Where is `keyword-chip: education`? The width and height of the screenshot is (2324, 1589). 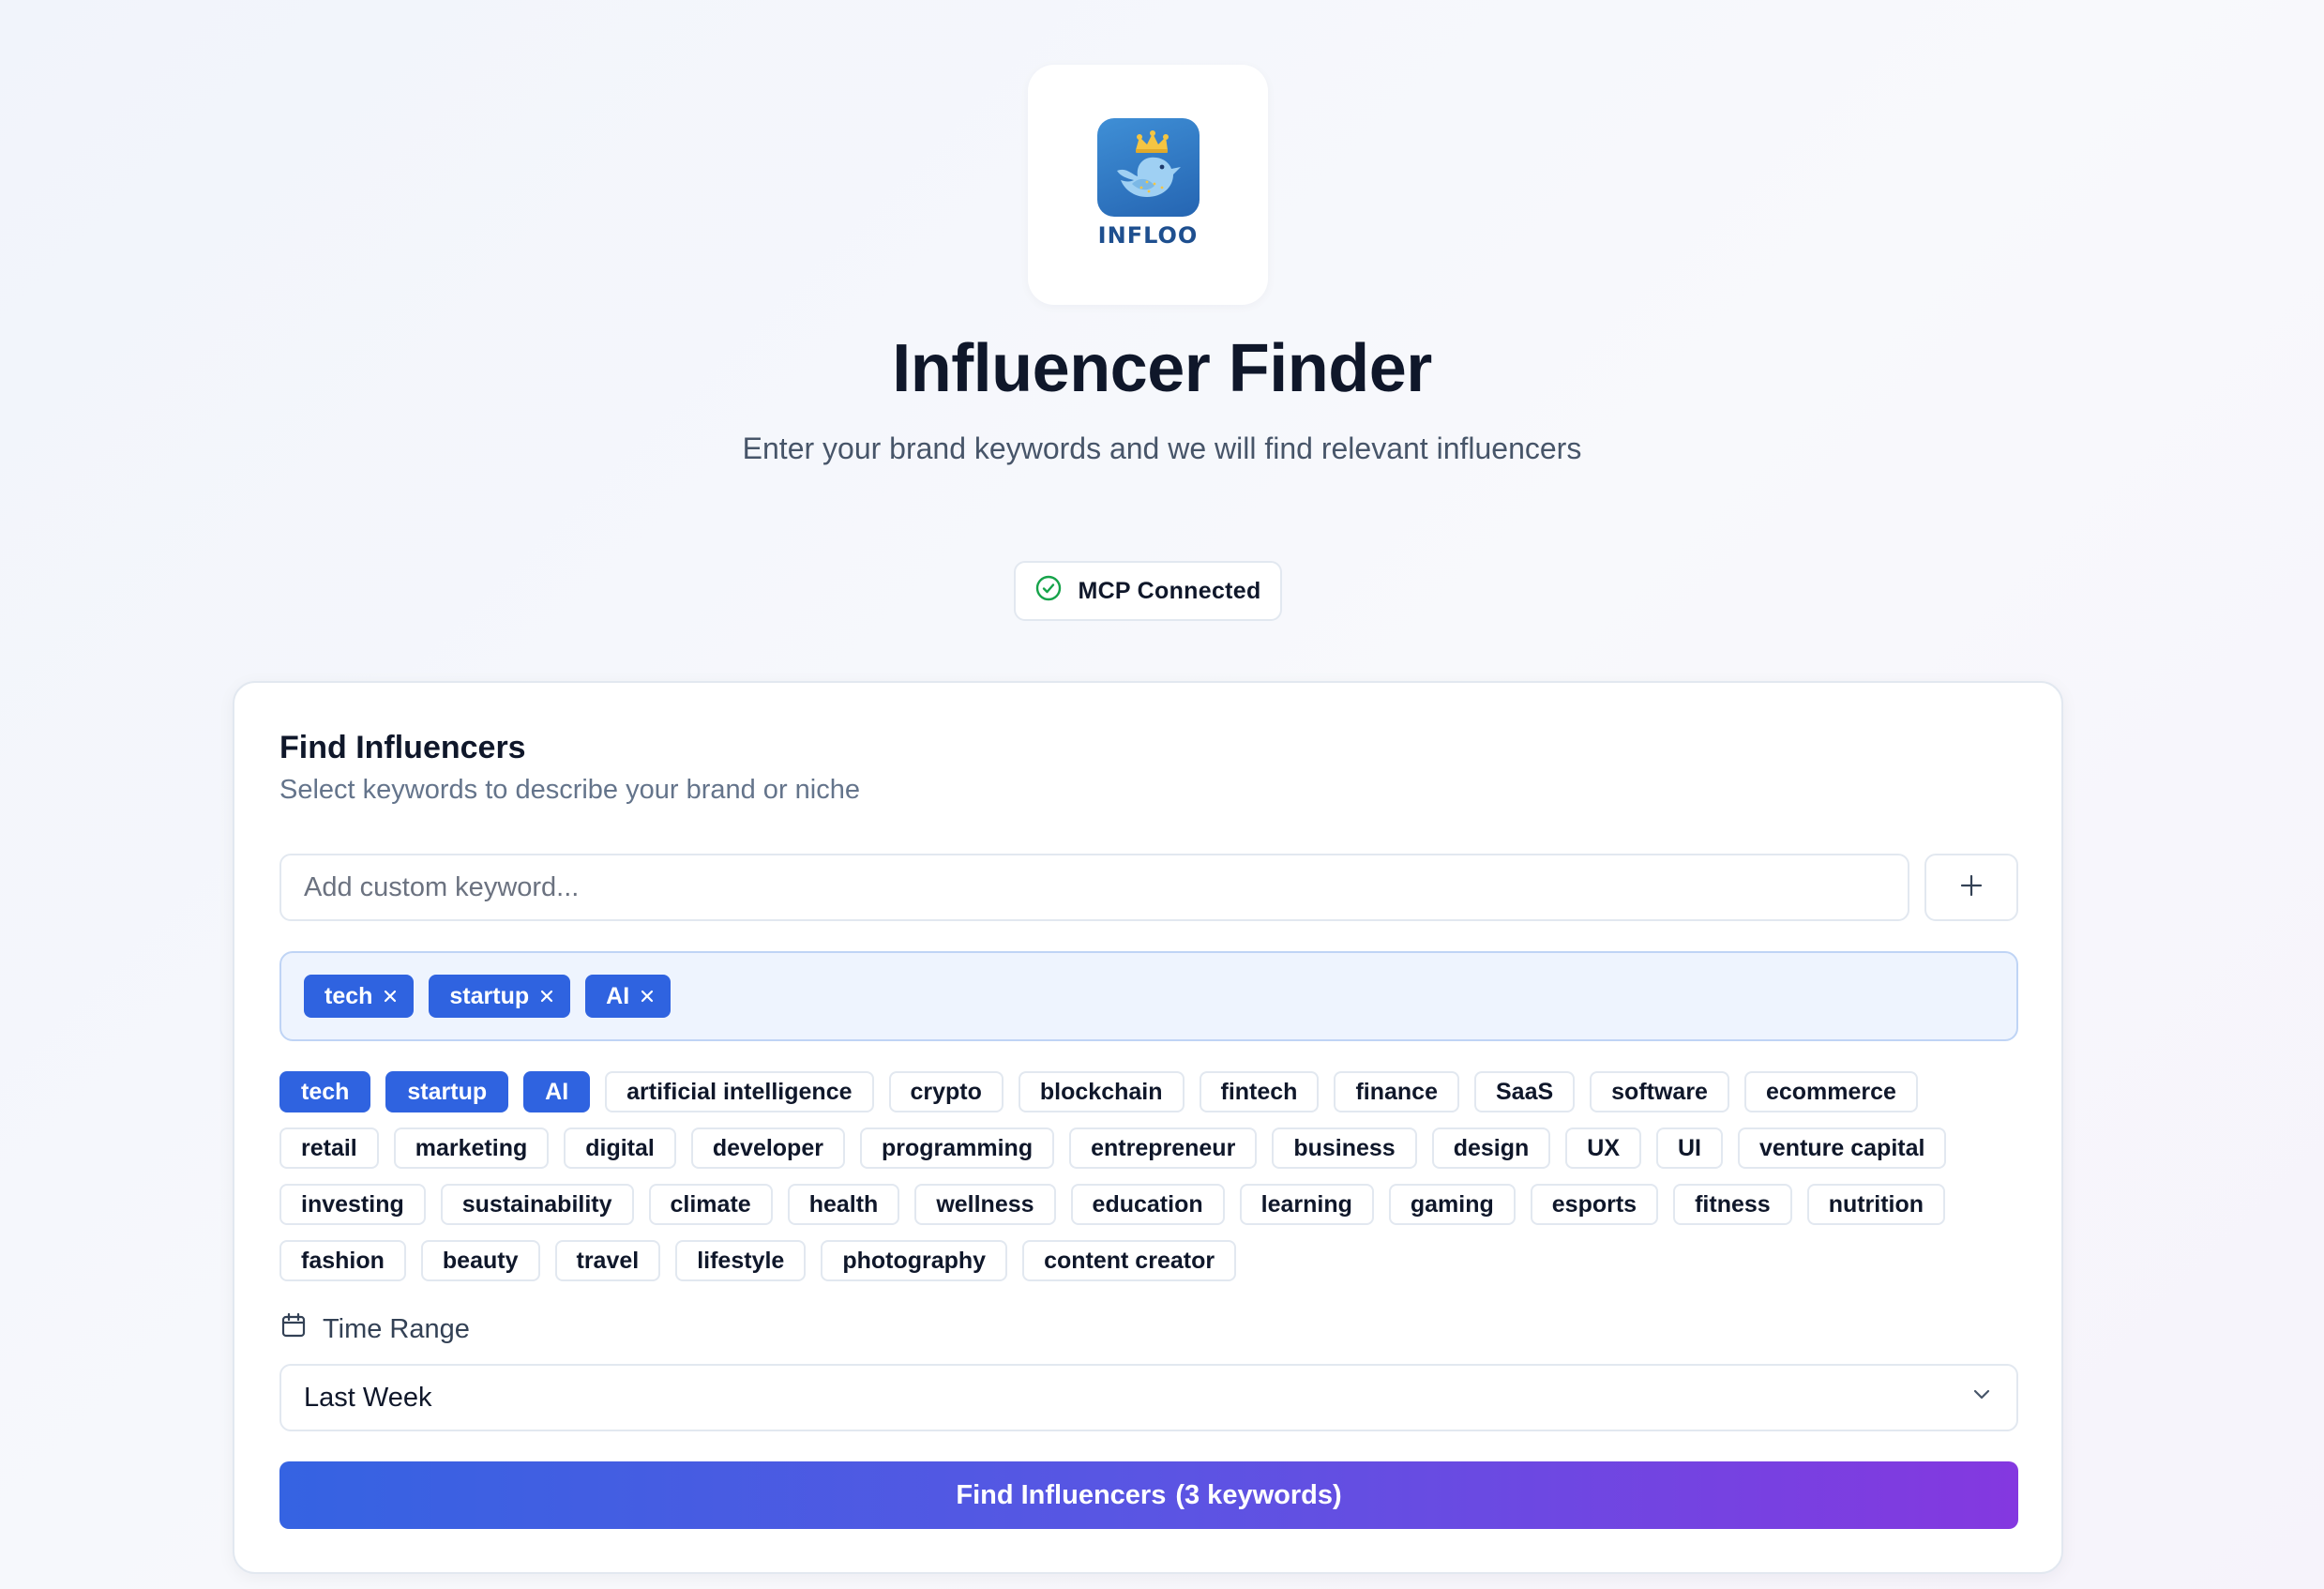
keyword-chip: education is located at coordinates (1147, 1204).